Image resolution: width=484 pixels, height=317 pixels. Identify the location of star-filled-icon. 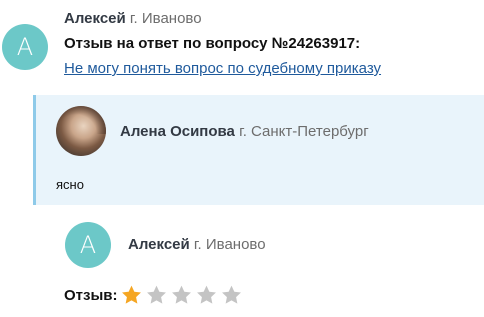
(131, 294).